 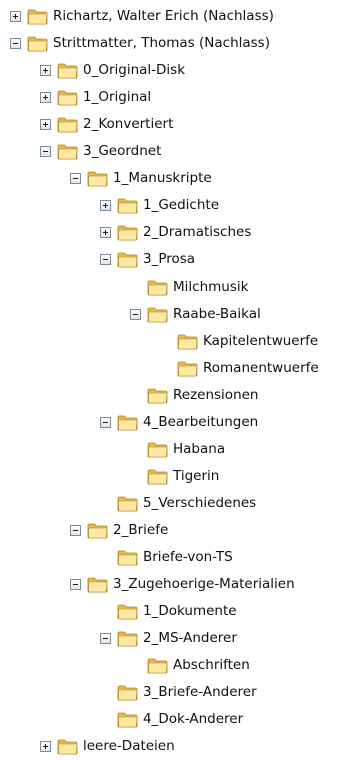 I want to click on tree-item: 4_Bearbeitungen, so click(x=179, y=422).